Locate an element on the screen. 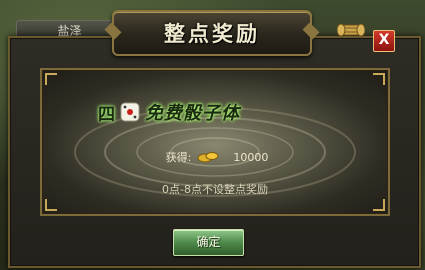 The width and height of the screenshot is (425, 270). dialog-title-plate: 整点奖励 is located at coordinates (212, 33).